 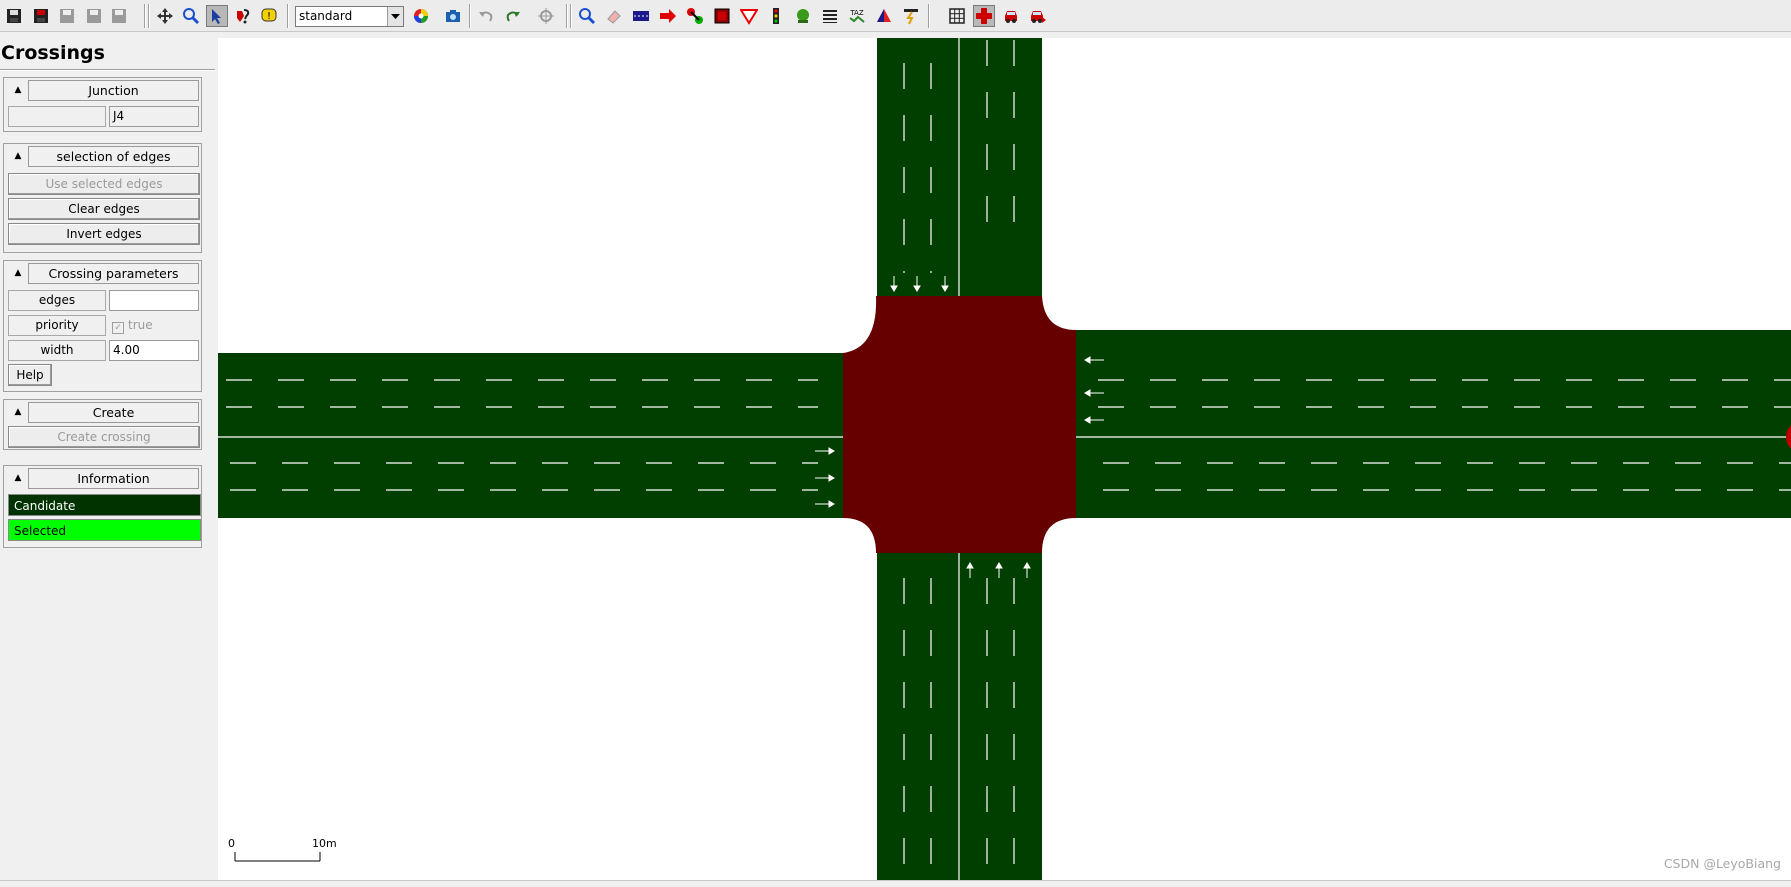 I want to click on redo-icon, so click(x=513, y=16).